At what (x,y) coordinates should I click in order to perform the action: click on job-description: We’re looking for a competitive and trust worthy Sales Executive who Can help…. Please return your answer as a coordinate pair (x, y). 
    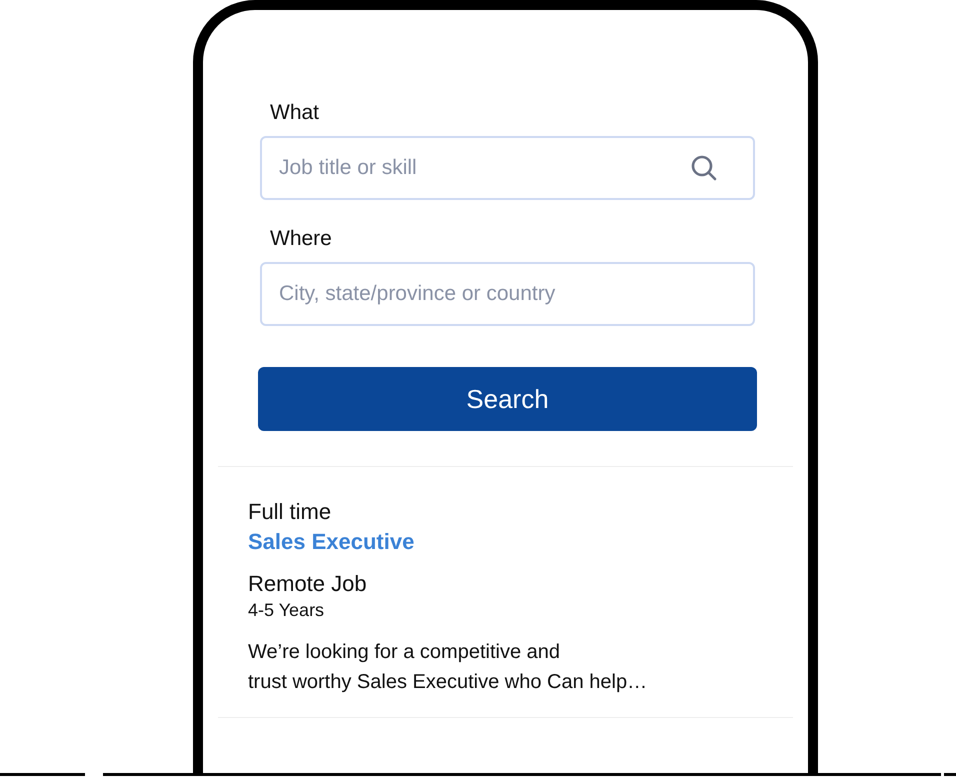
    Looking at the image, I should click on (448, 667).